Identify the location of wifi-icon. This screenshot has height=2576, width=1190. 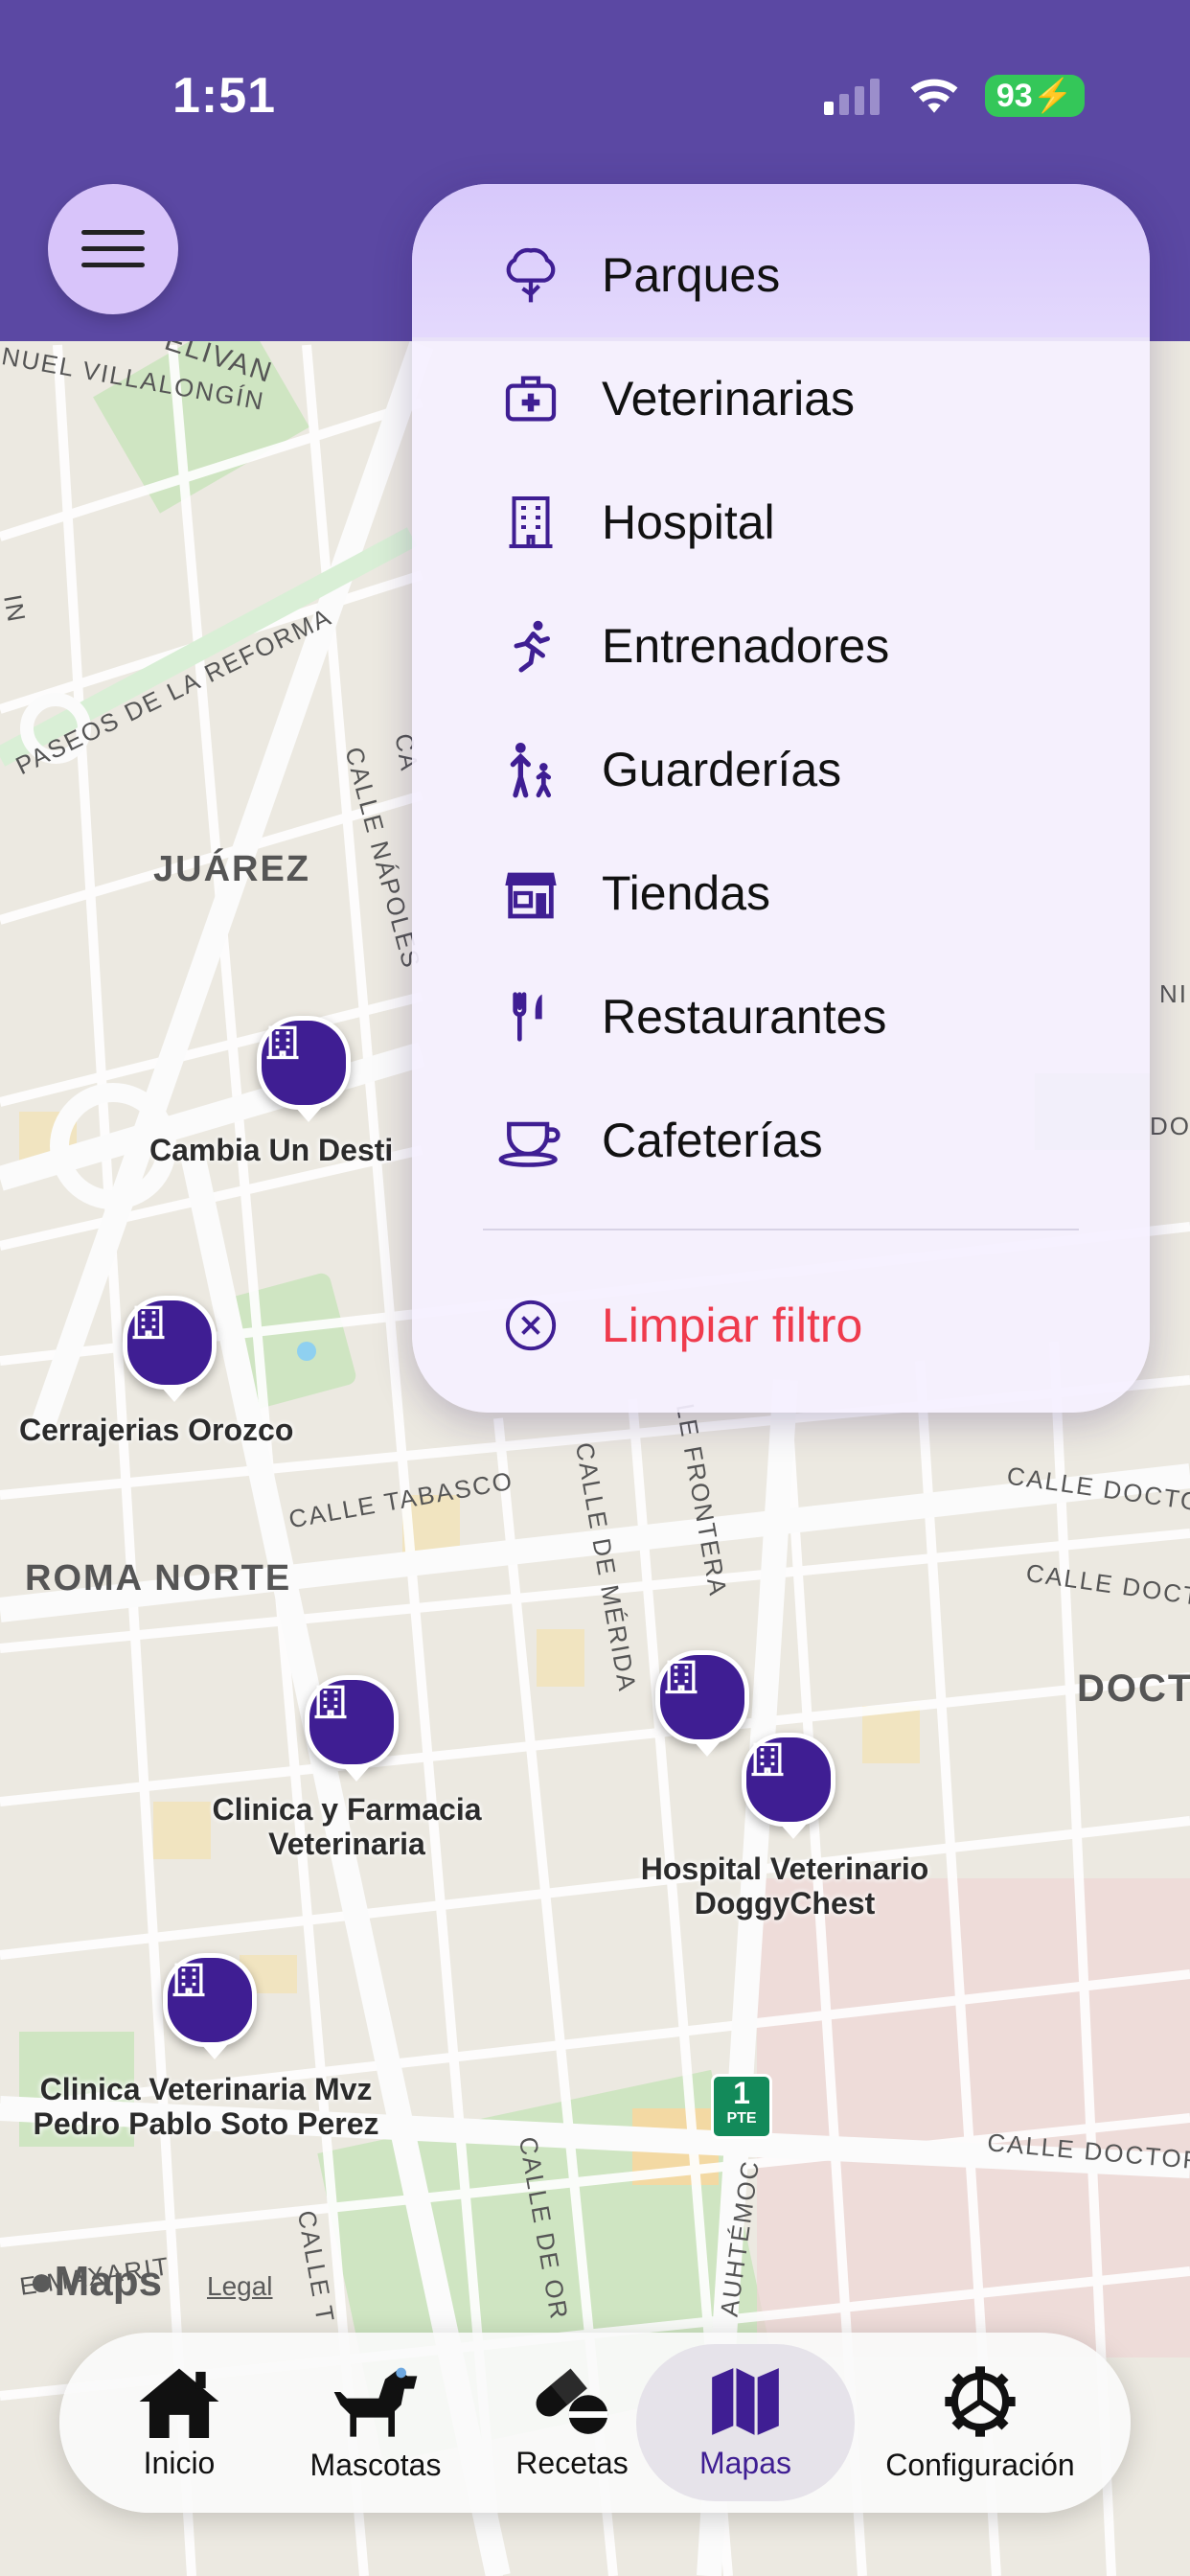
(934, 96).